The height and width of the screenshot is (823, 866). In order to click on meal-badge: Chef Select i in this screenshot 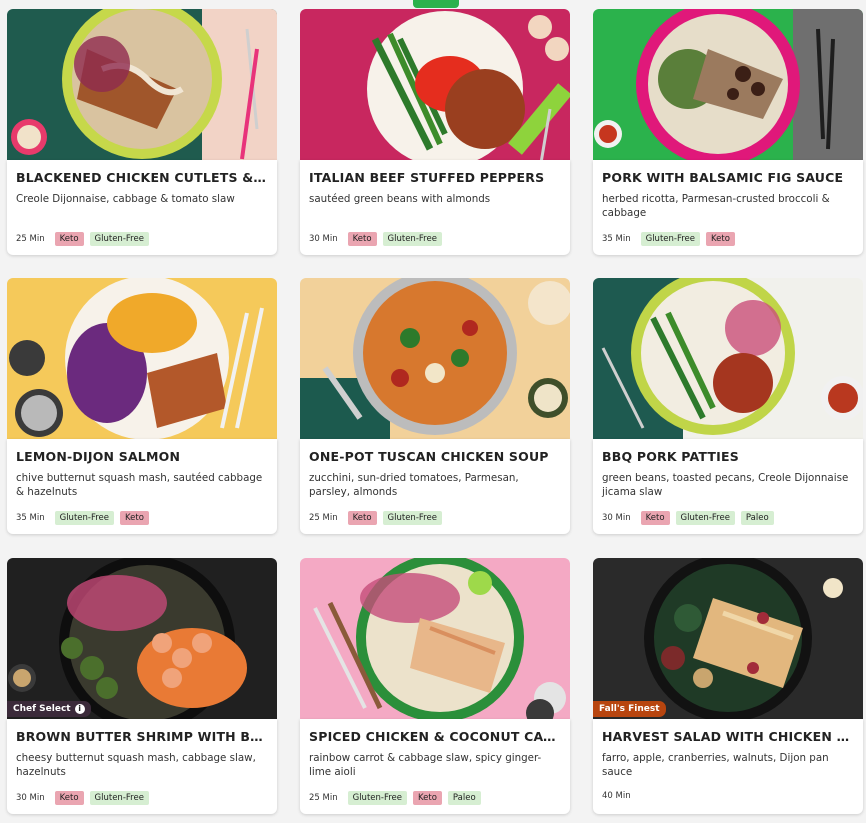, I will do `click(49, 709)`.